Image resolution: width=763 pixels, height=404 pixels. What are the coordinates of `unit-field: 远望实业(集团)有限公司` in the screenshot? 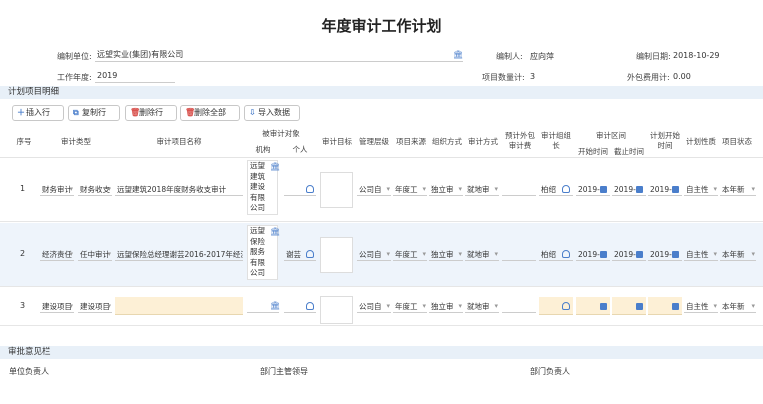 It's located at (279, 55).